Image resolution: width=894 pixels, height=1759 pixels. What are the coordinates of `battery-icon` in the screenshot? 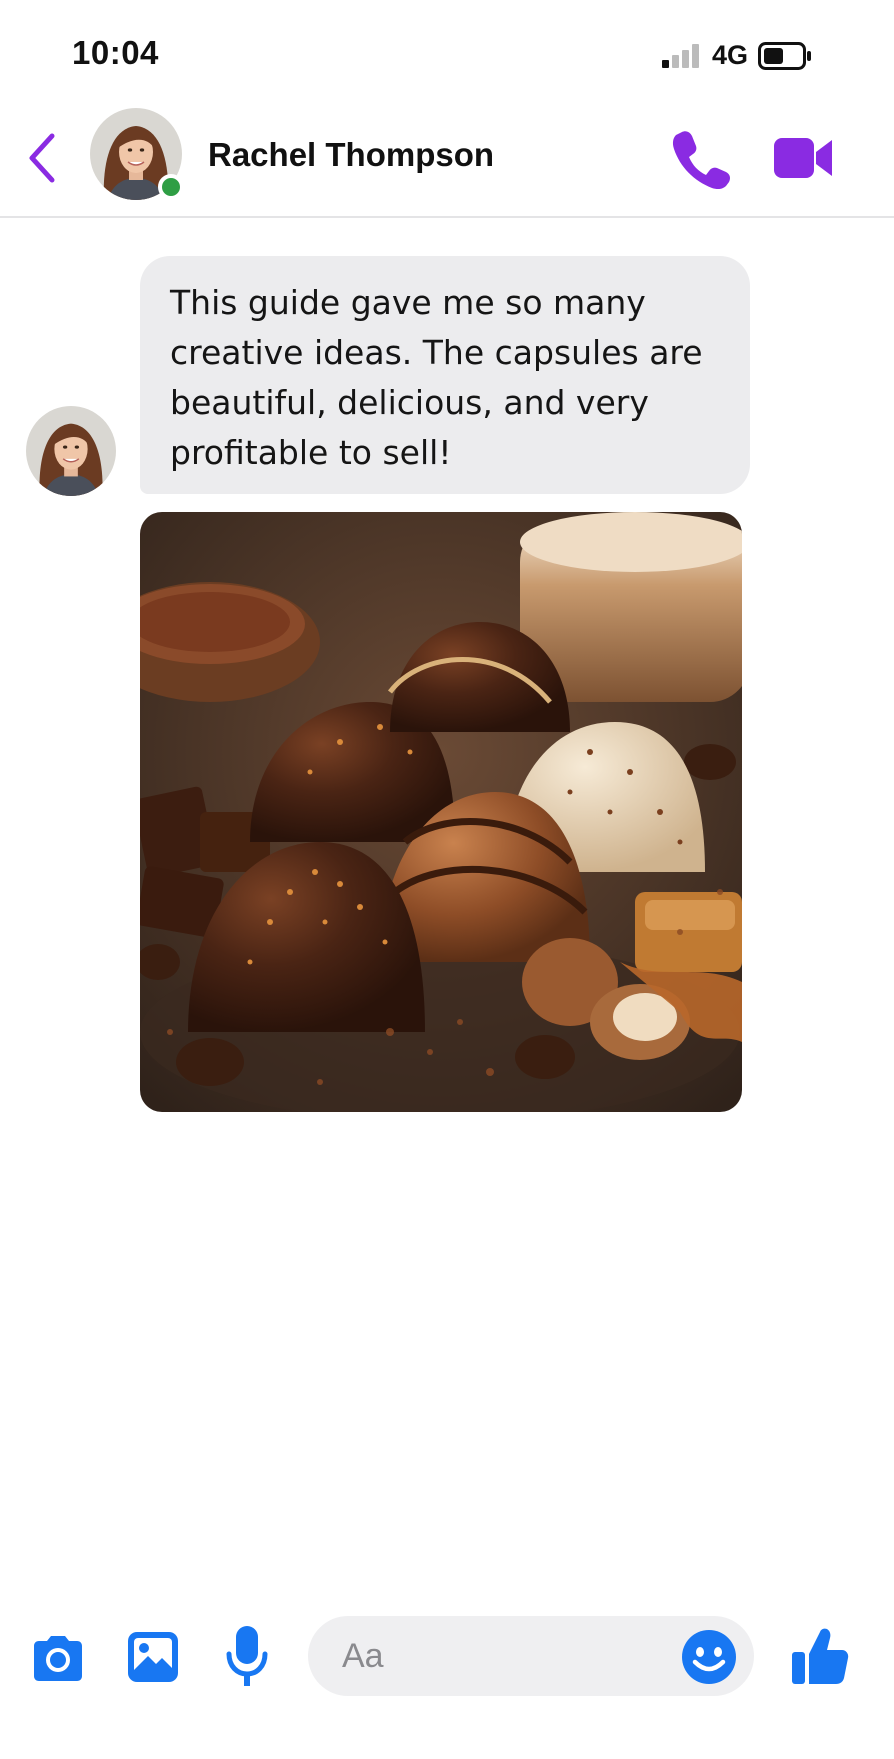 It's located at (784, 56).